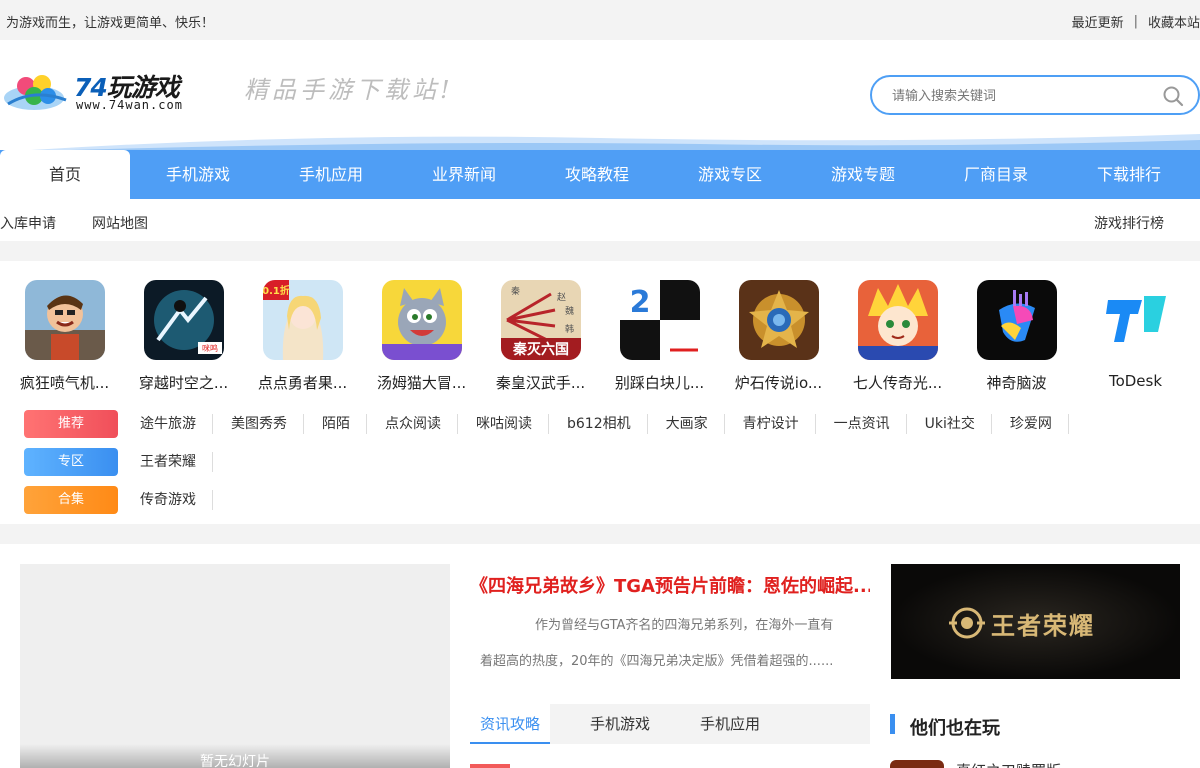 This screenshot has height=768, width=1200. Describe the element at coordinates (1135, 381) in the screenshot. I see `app-label: ToDesk` at that location.